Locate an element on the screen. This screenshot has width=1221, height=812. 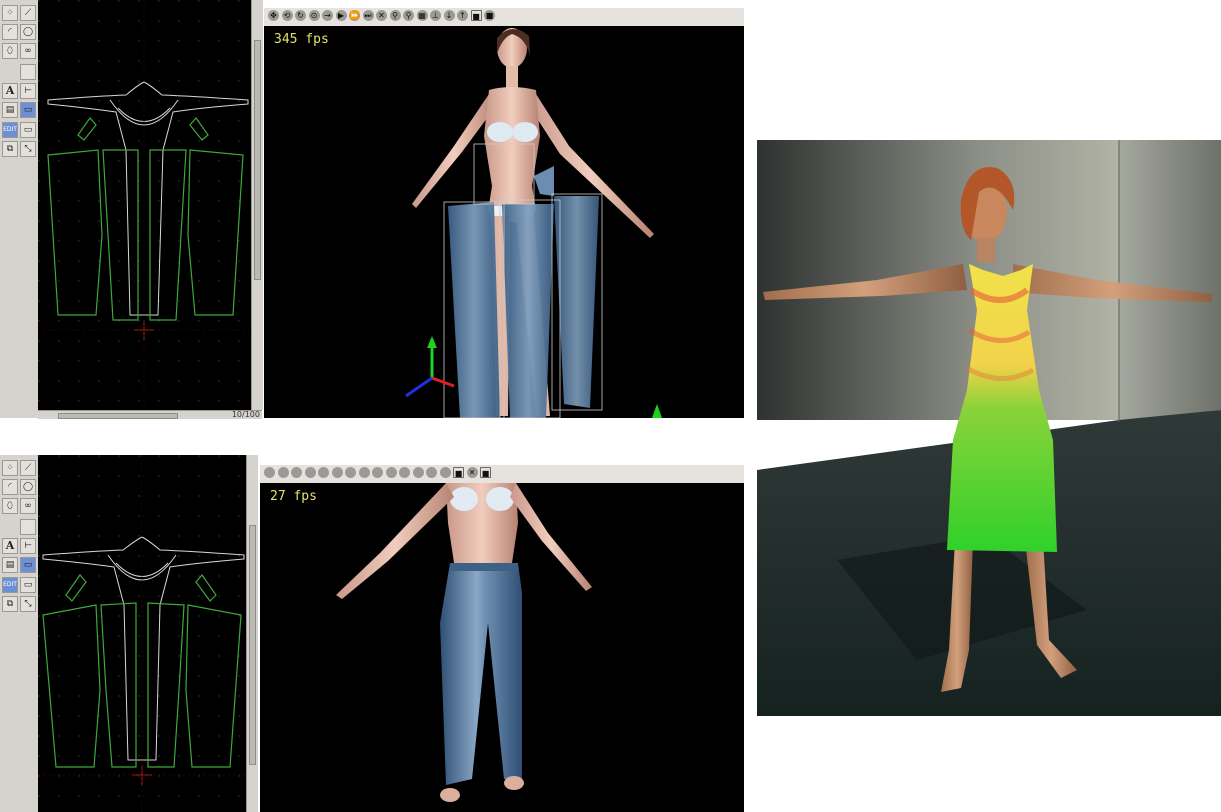
pin-icon: ⊥ is located at coordinates (435, 15).